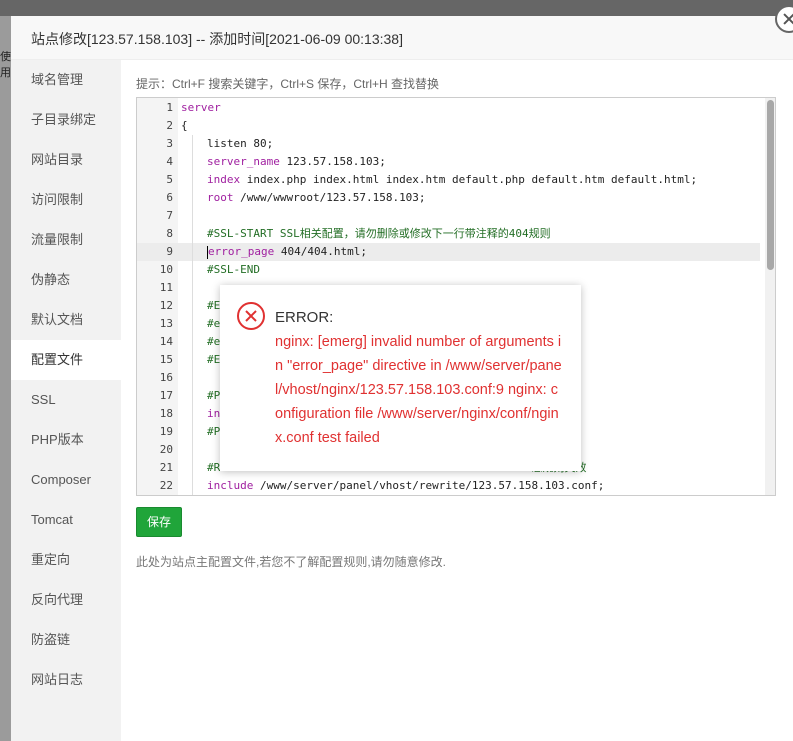 This screenshot has width=793, height=741. I want to click on code-line: 7, so click(448, 216).